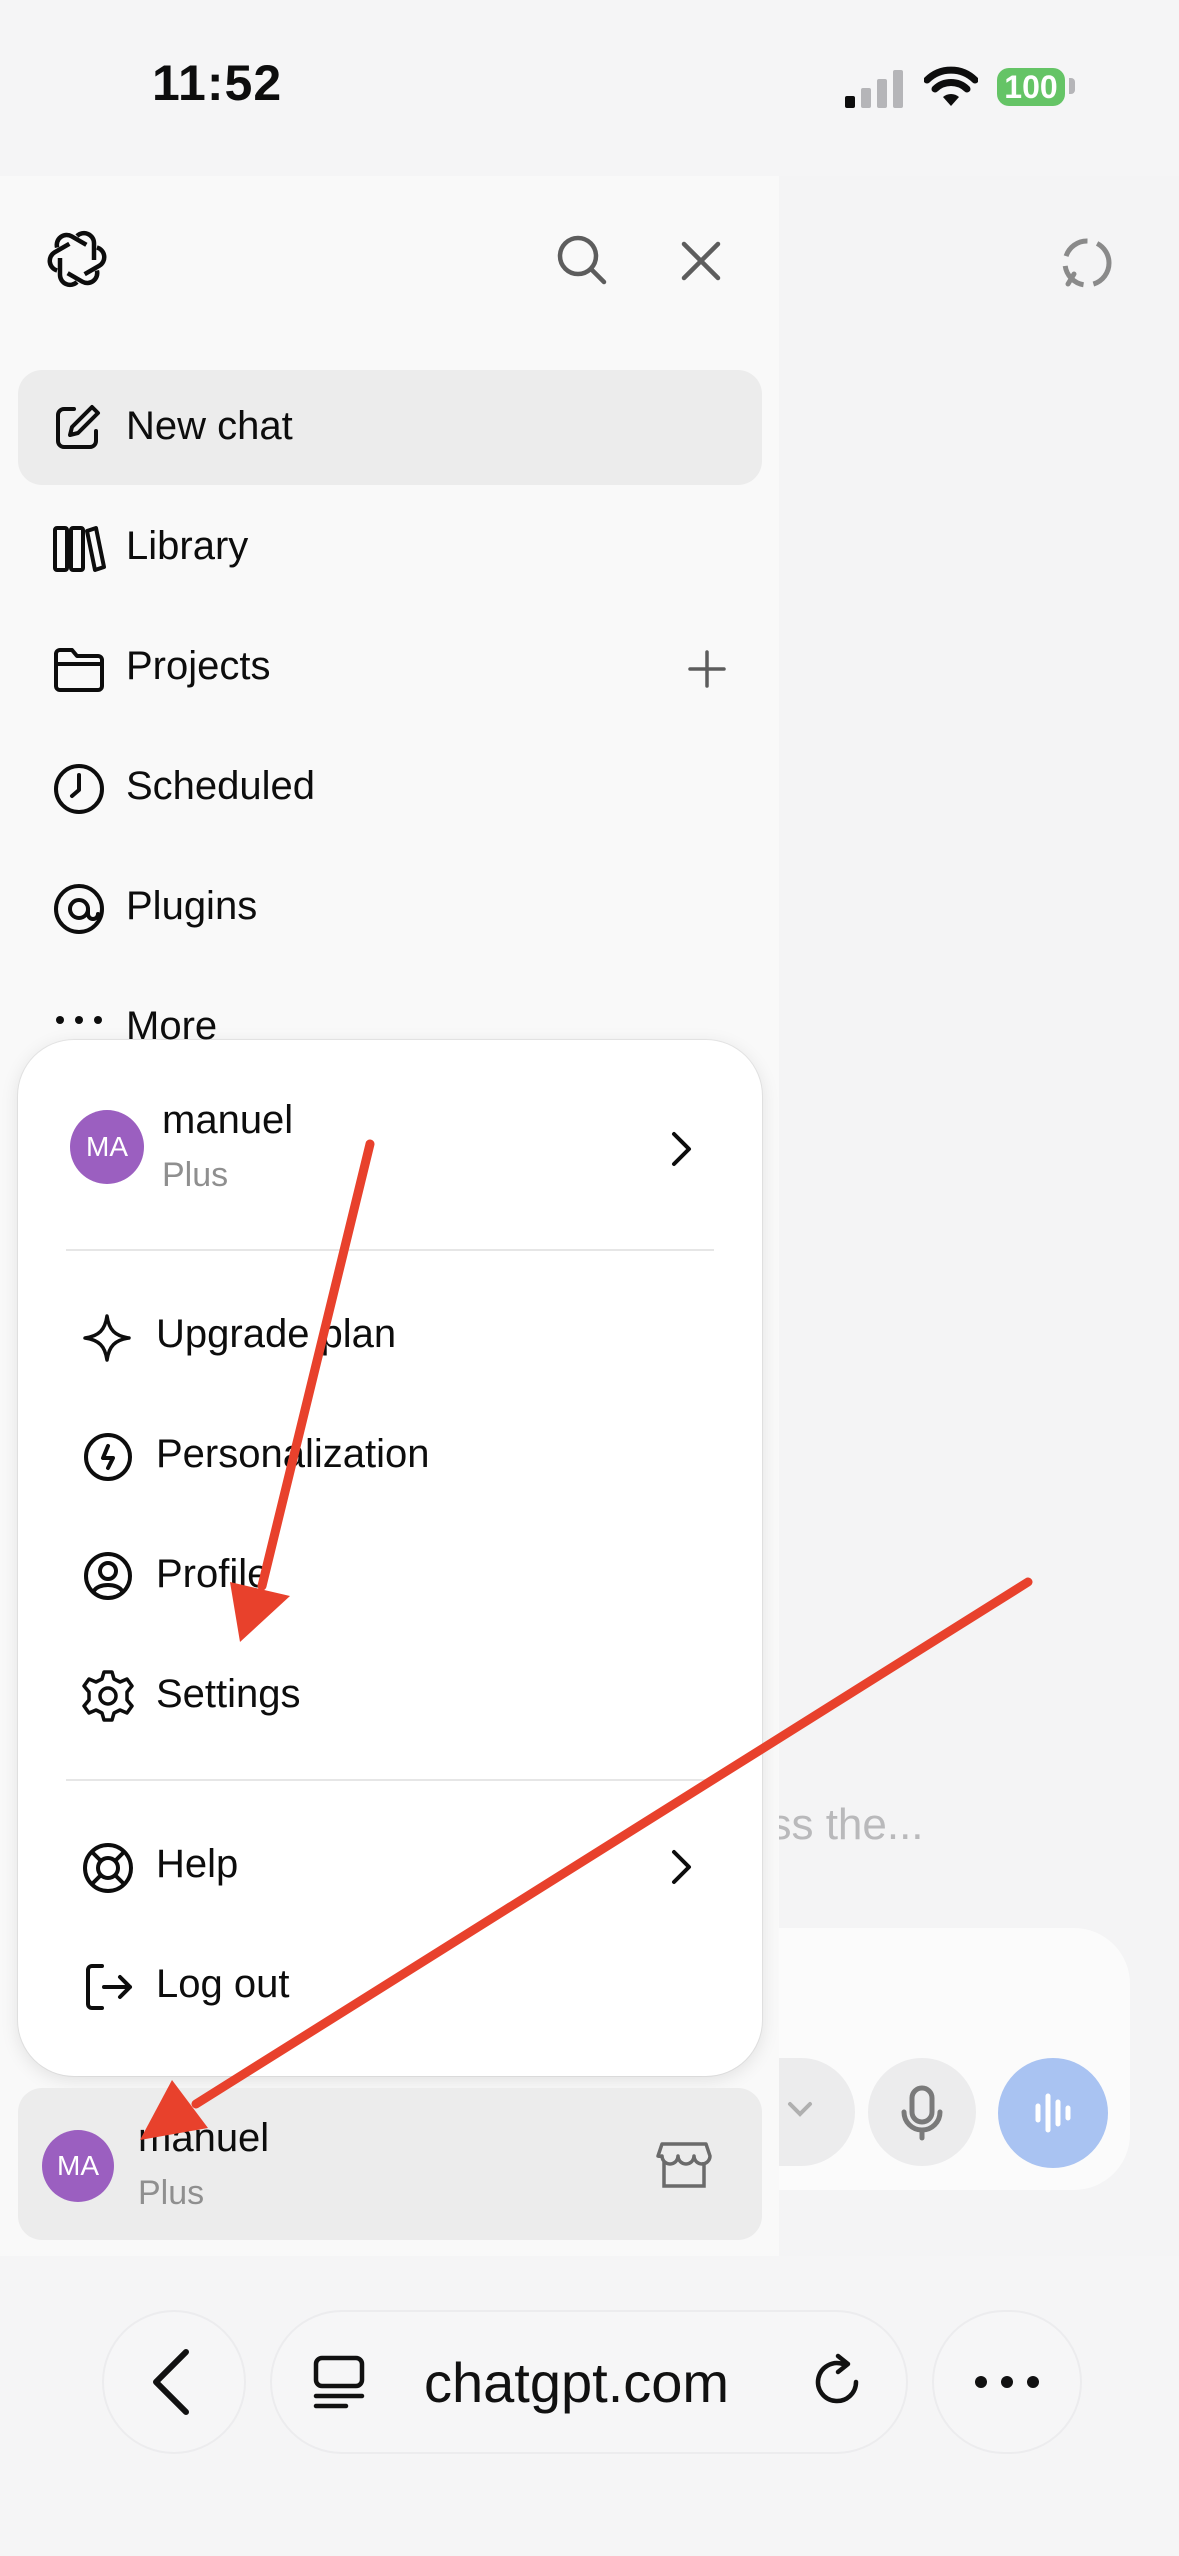 The width and height of the screenshot is (1179, 2556). I want to click on url-text: chatgpt.com, so click(577, 2382).